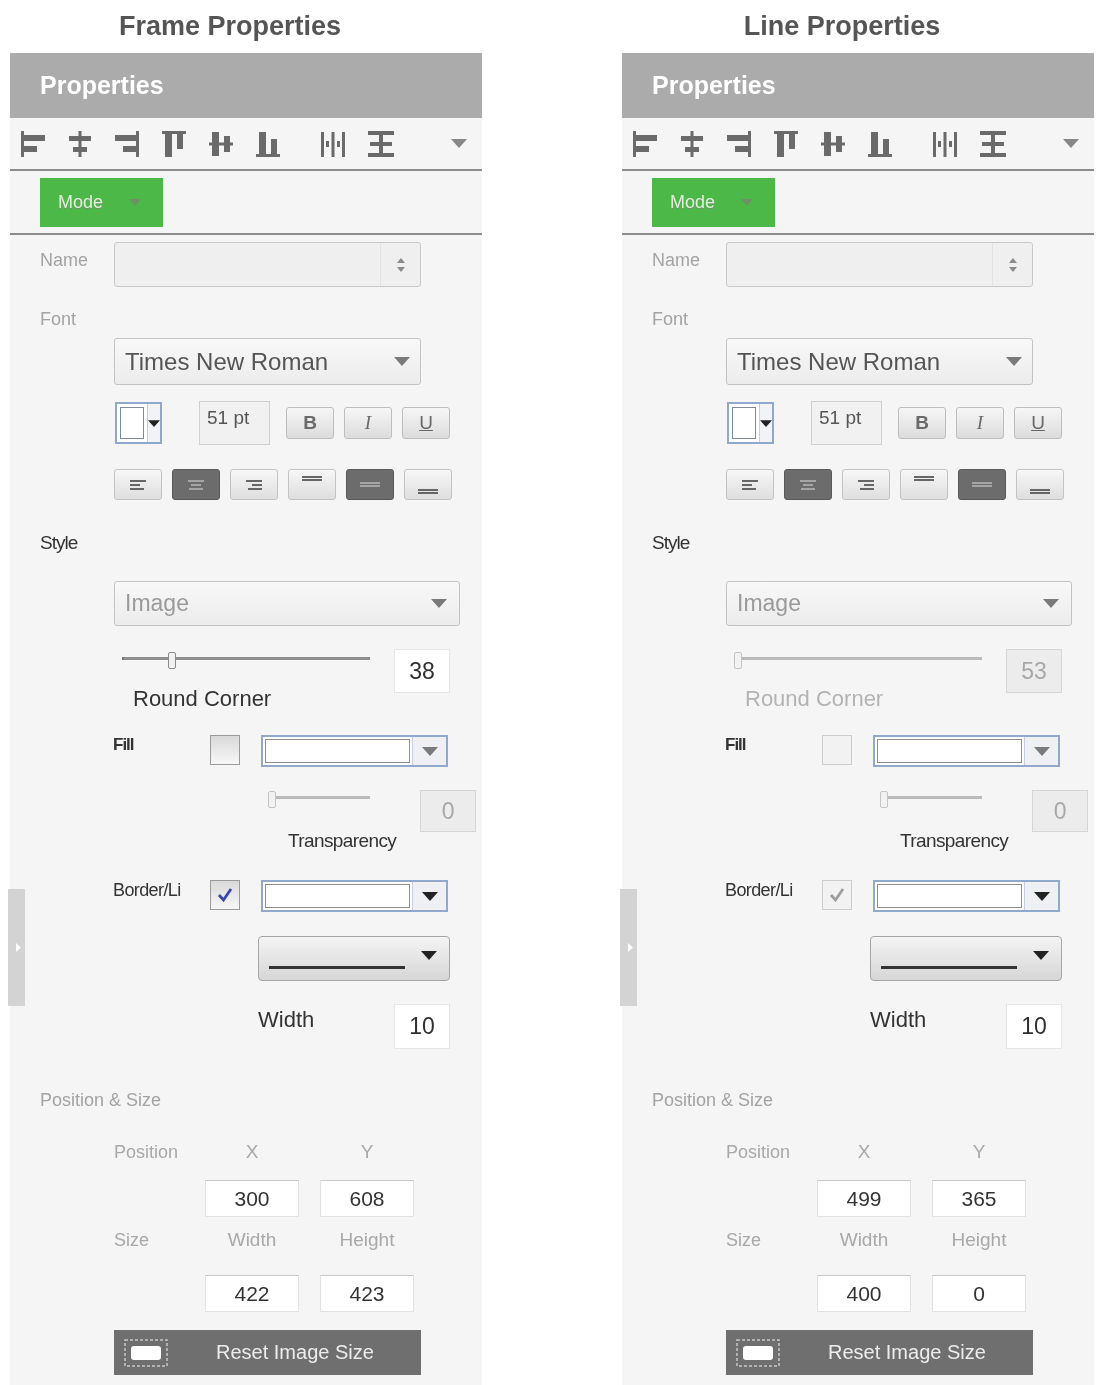  What do you see at coordinates (225, 750) in the screenshot?
I see `fill-checkbox` at bounding box center [225, 750].